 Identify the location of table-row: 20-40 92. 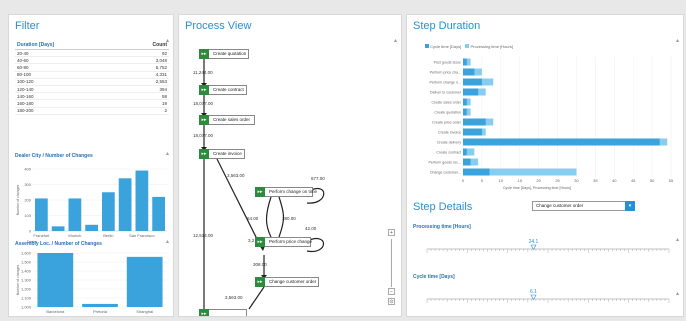
(92, 53).